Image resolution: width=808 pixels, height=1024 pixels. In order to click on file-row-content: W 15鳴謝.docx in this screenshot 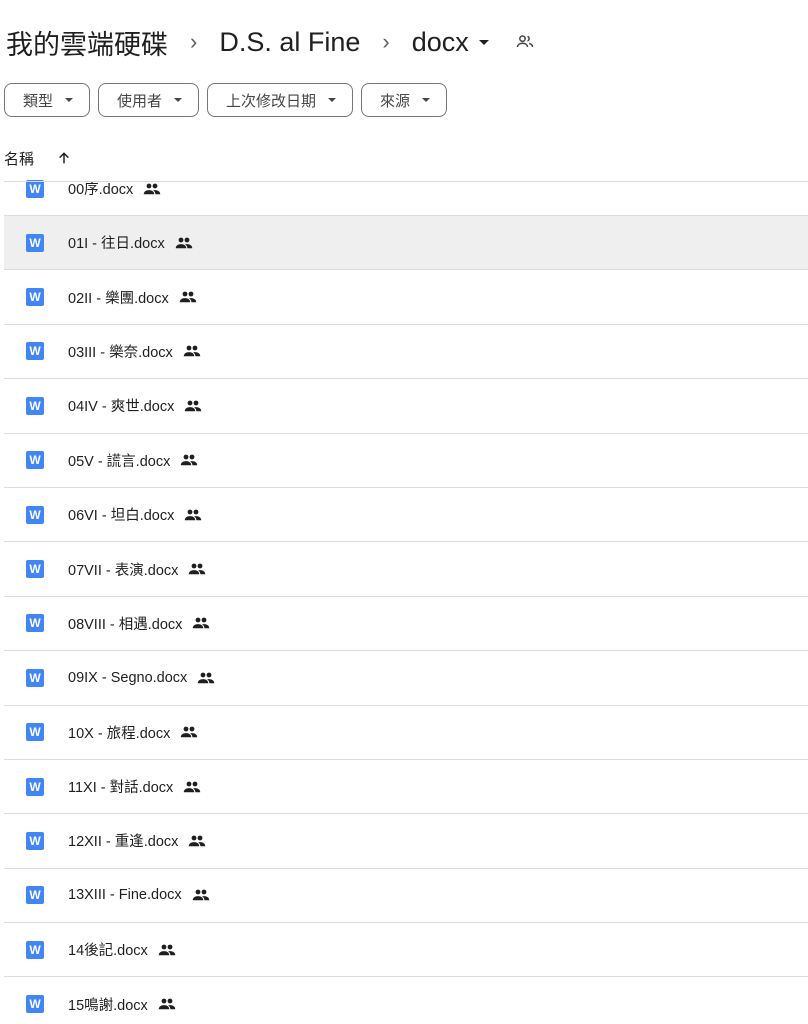, I will do `click(90, 1004)`.